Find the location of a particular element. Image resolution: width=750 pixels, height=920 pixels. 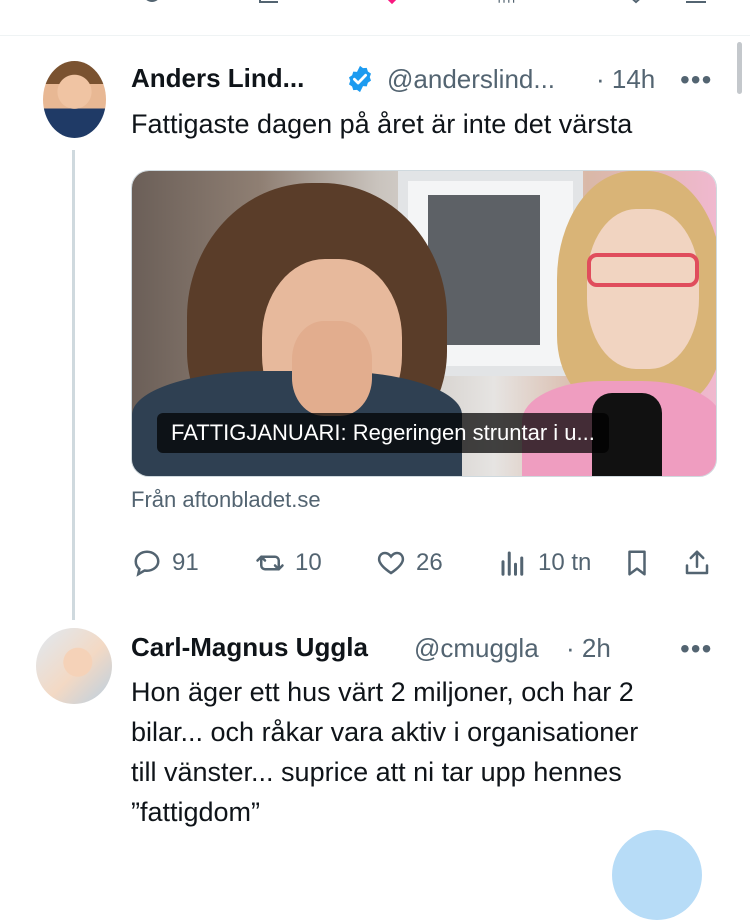

tweet-actions: 91 10 26 10 tn is located at coordinates (375, 568).